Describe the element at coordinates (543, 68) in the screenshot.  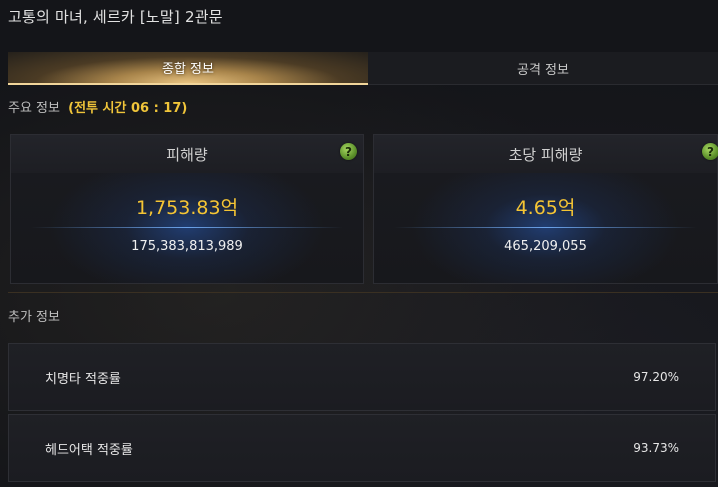
I see `tab-attack-info: 공격 정보` at that location.